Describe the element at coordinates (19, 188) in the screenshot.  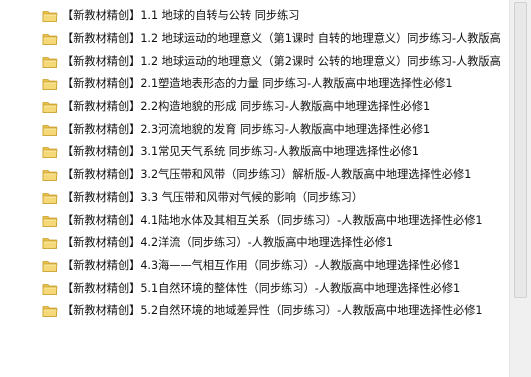
I see `navigation-gutter` at that location.